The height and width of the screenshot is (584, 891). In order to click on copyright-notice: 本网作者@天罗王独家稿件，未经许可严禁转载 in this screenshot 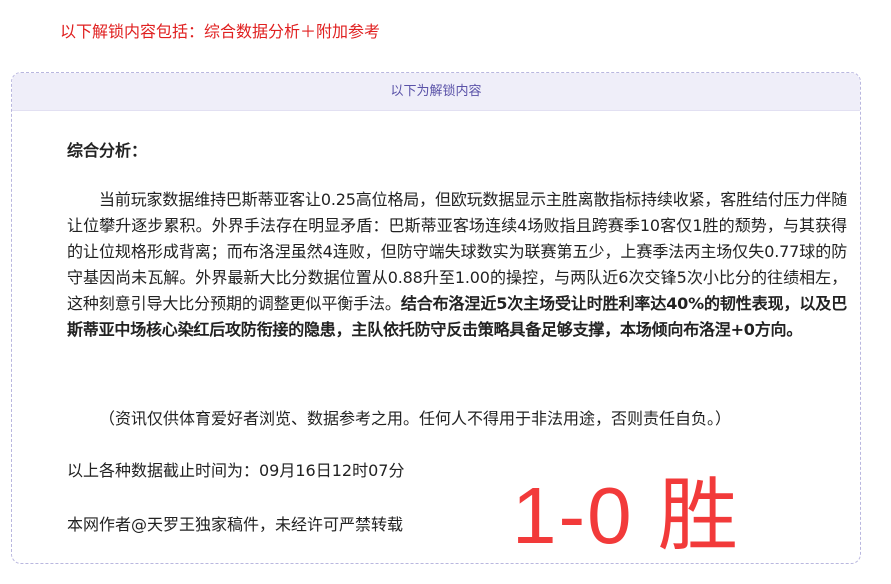, I will do `click(235, 524)`.